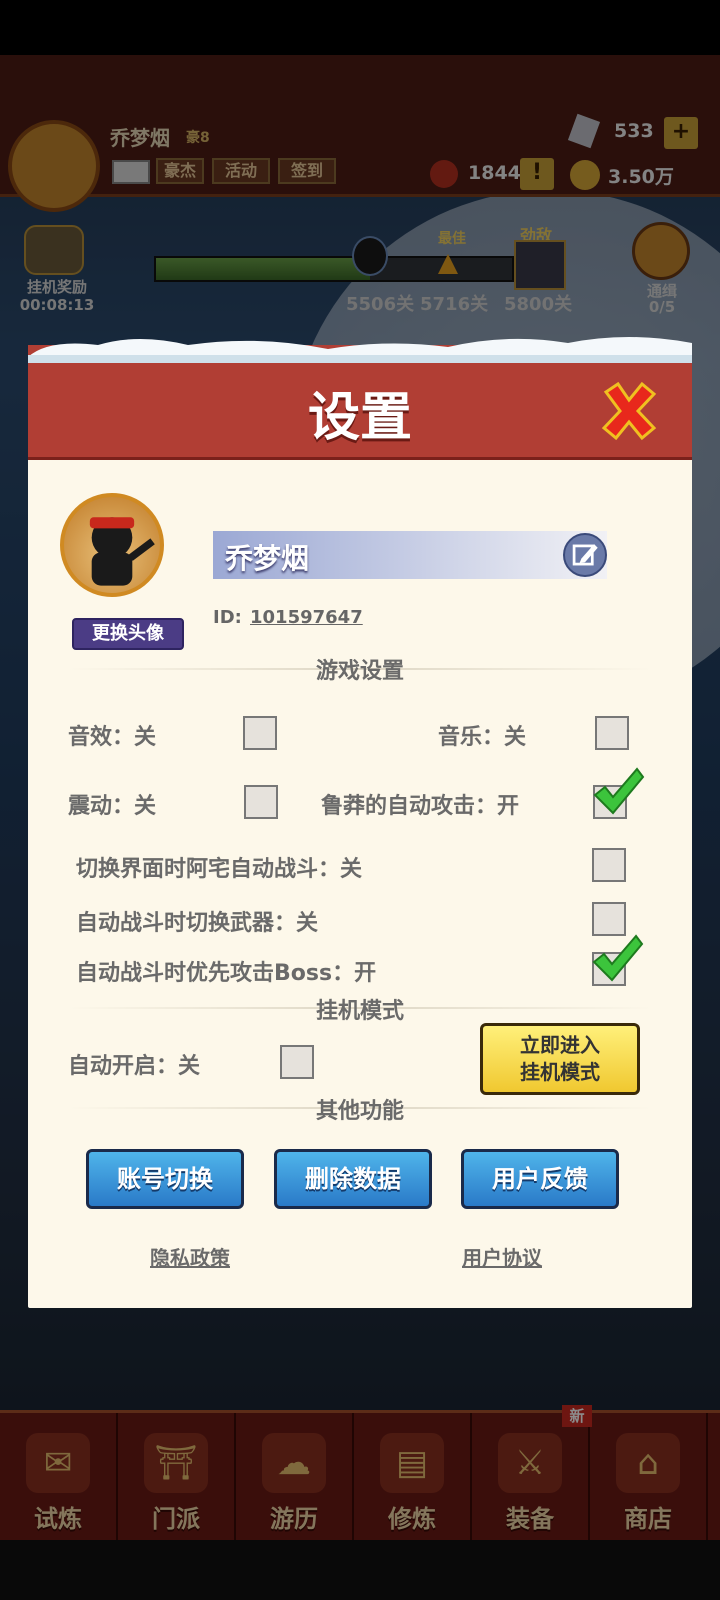 This screenshot has width=720, height=1600. Describe the element at coordinates (609, 919) in the screenshot. I see `switch-weapon-checkbox` at that location.